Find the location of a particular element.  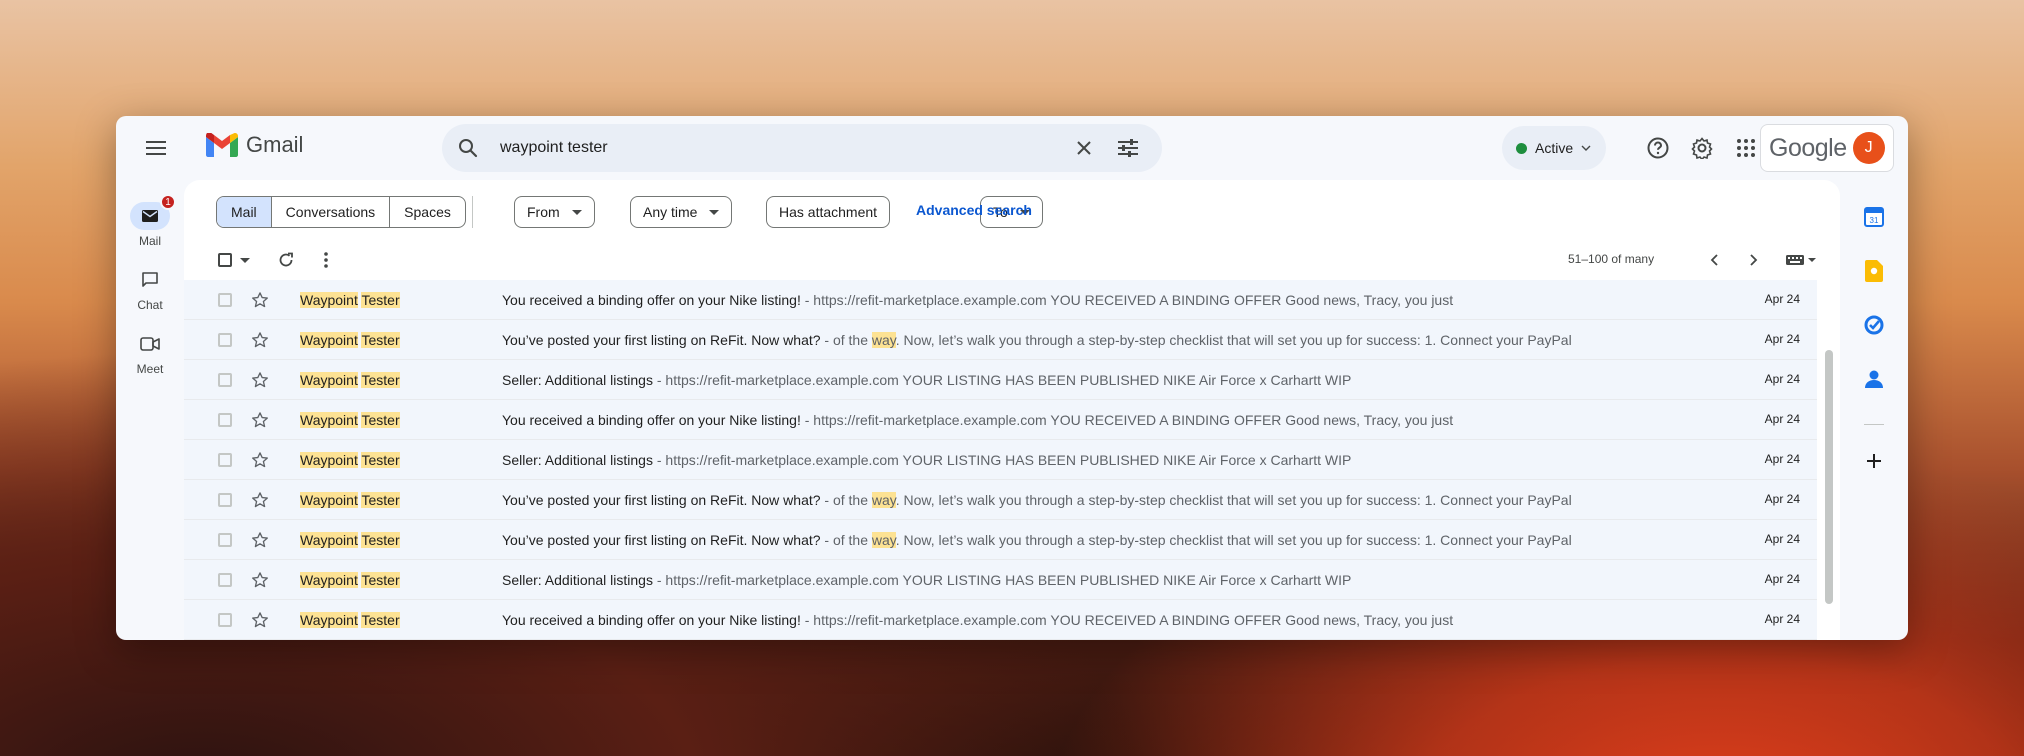

tasks-app-button is located at coordinates (1874, 325).